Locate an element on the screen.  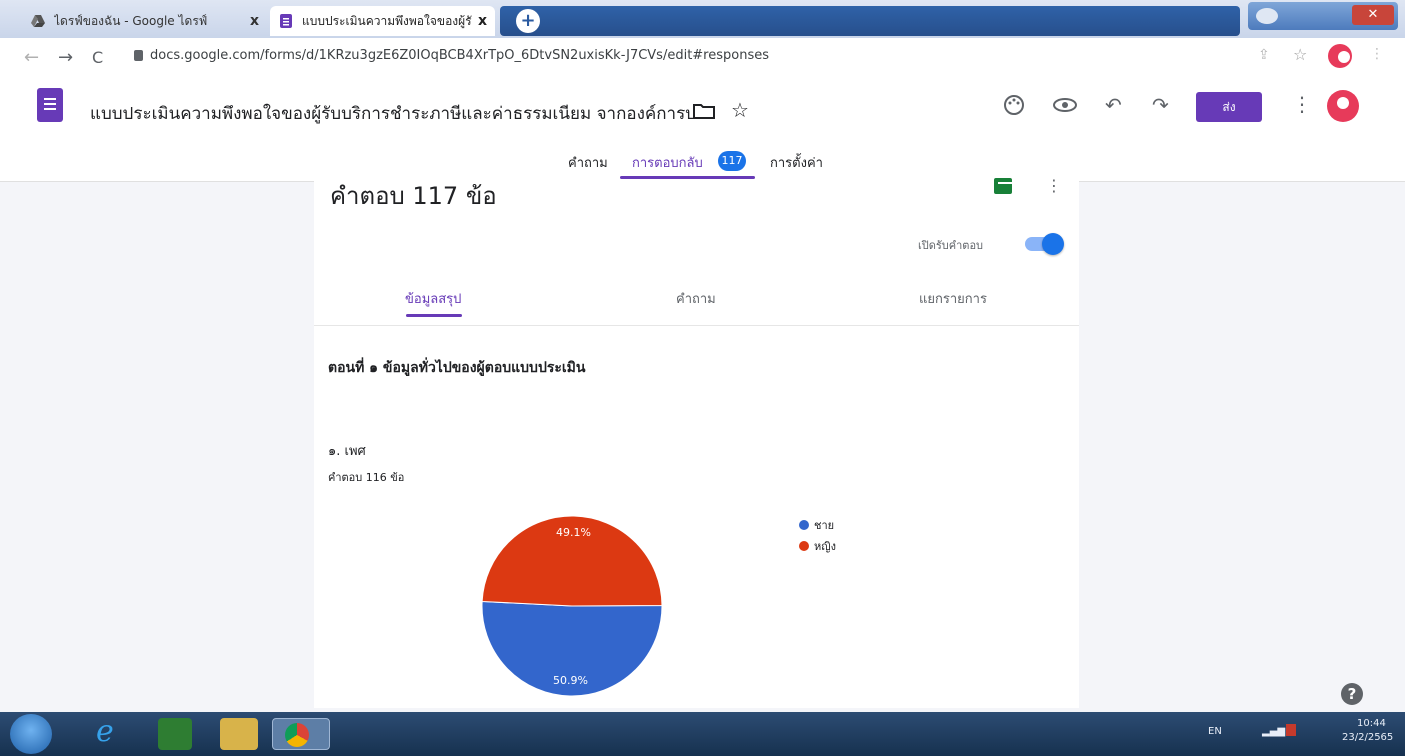
send-button: ส่ง is located at coordinates (1229, 107).